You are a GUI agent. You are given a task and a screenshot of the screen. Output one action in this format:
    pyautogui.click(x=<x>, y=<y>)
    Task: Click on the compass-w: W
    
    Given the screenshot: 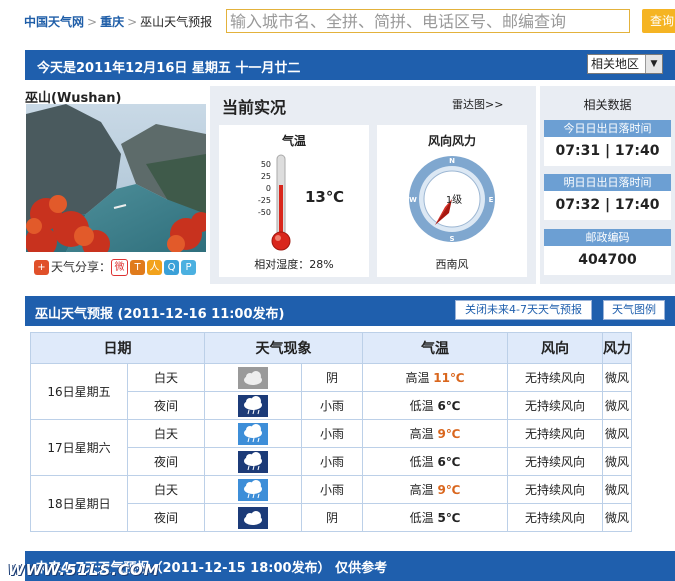 What is the action you would take?
    pyautogui.click(x=413, y=200)
    